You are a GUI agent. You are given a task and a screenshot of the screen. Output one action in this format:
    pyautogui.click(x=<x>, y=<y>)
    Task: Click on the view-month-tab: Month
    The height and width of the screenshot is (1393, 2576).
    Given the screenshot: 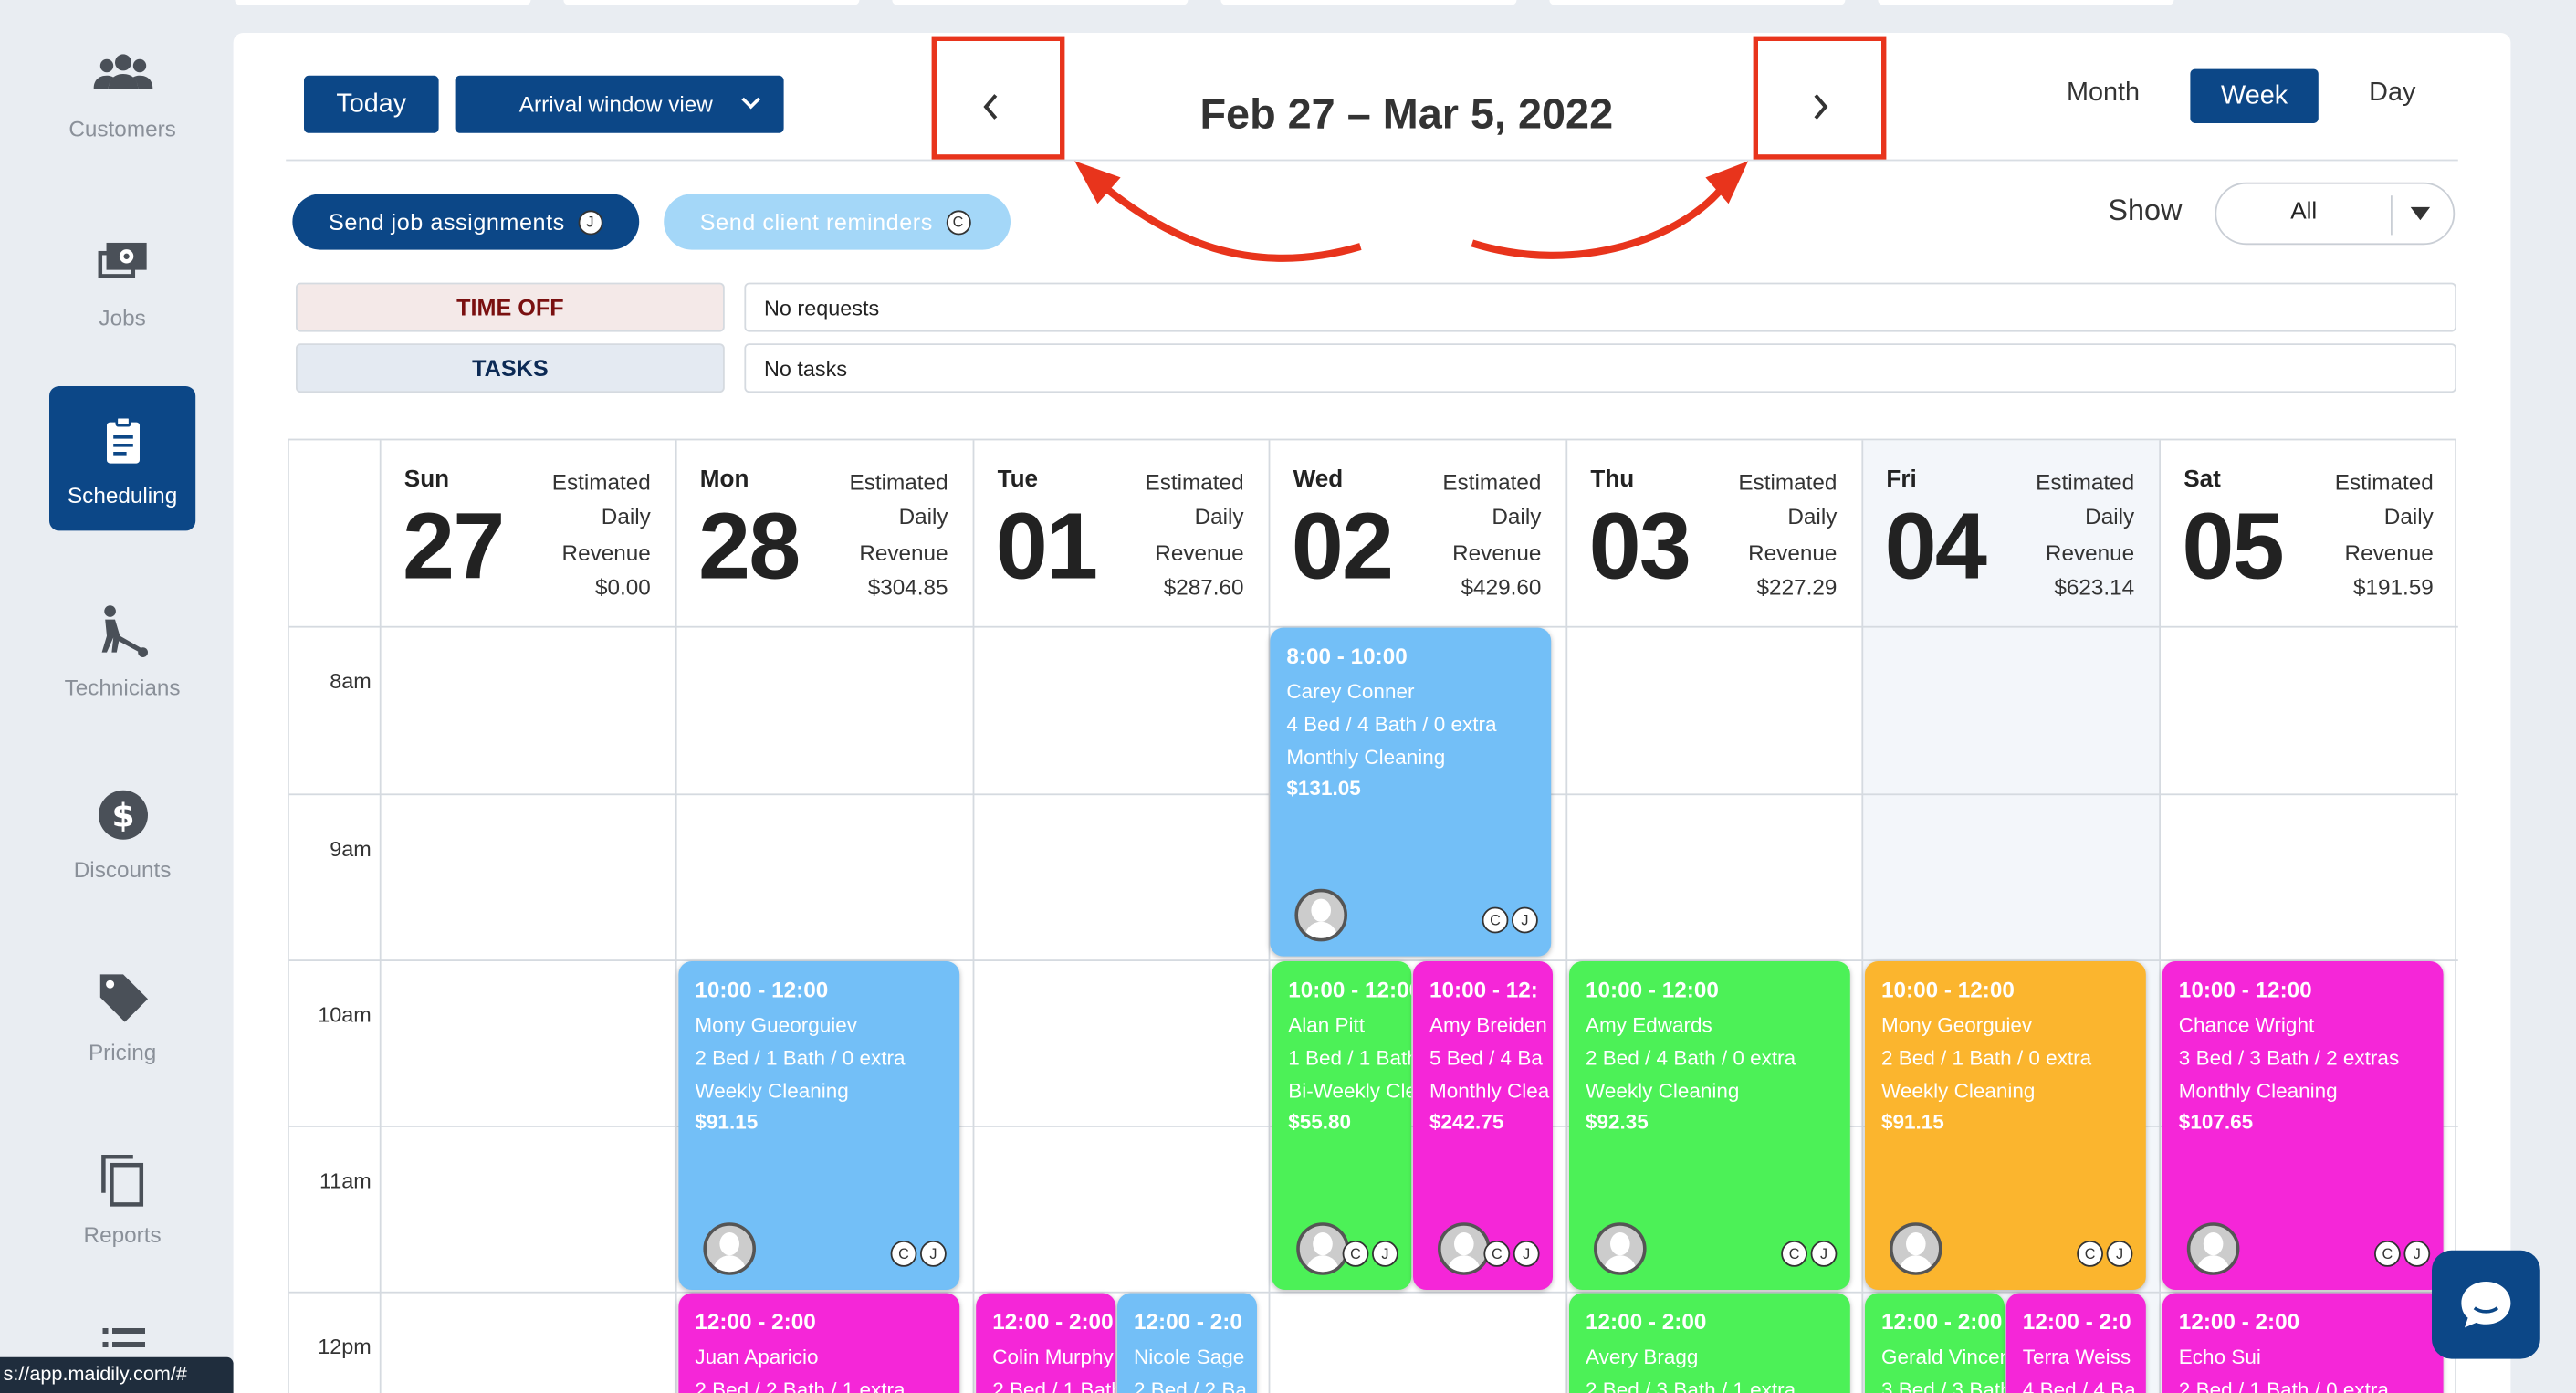 What is the action you would take?
    pyautogui.click(x=2103, y=97)
    